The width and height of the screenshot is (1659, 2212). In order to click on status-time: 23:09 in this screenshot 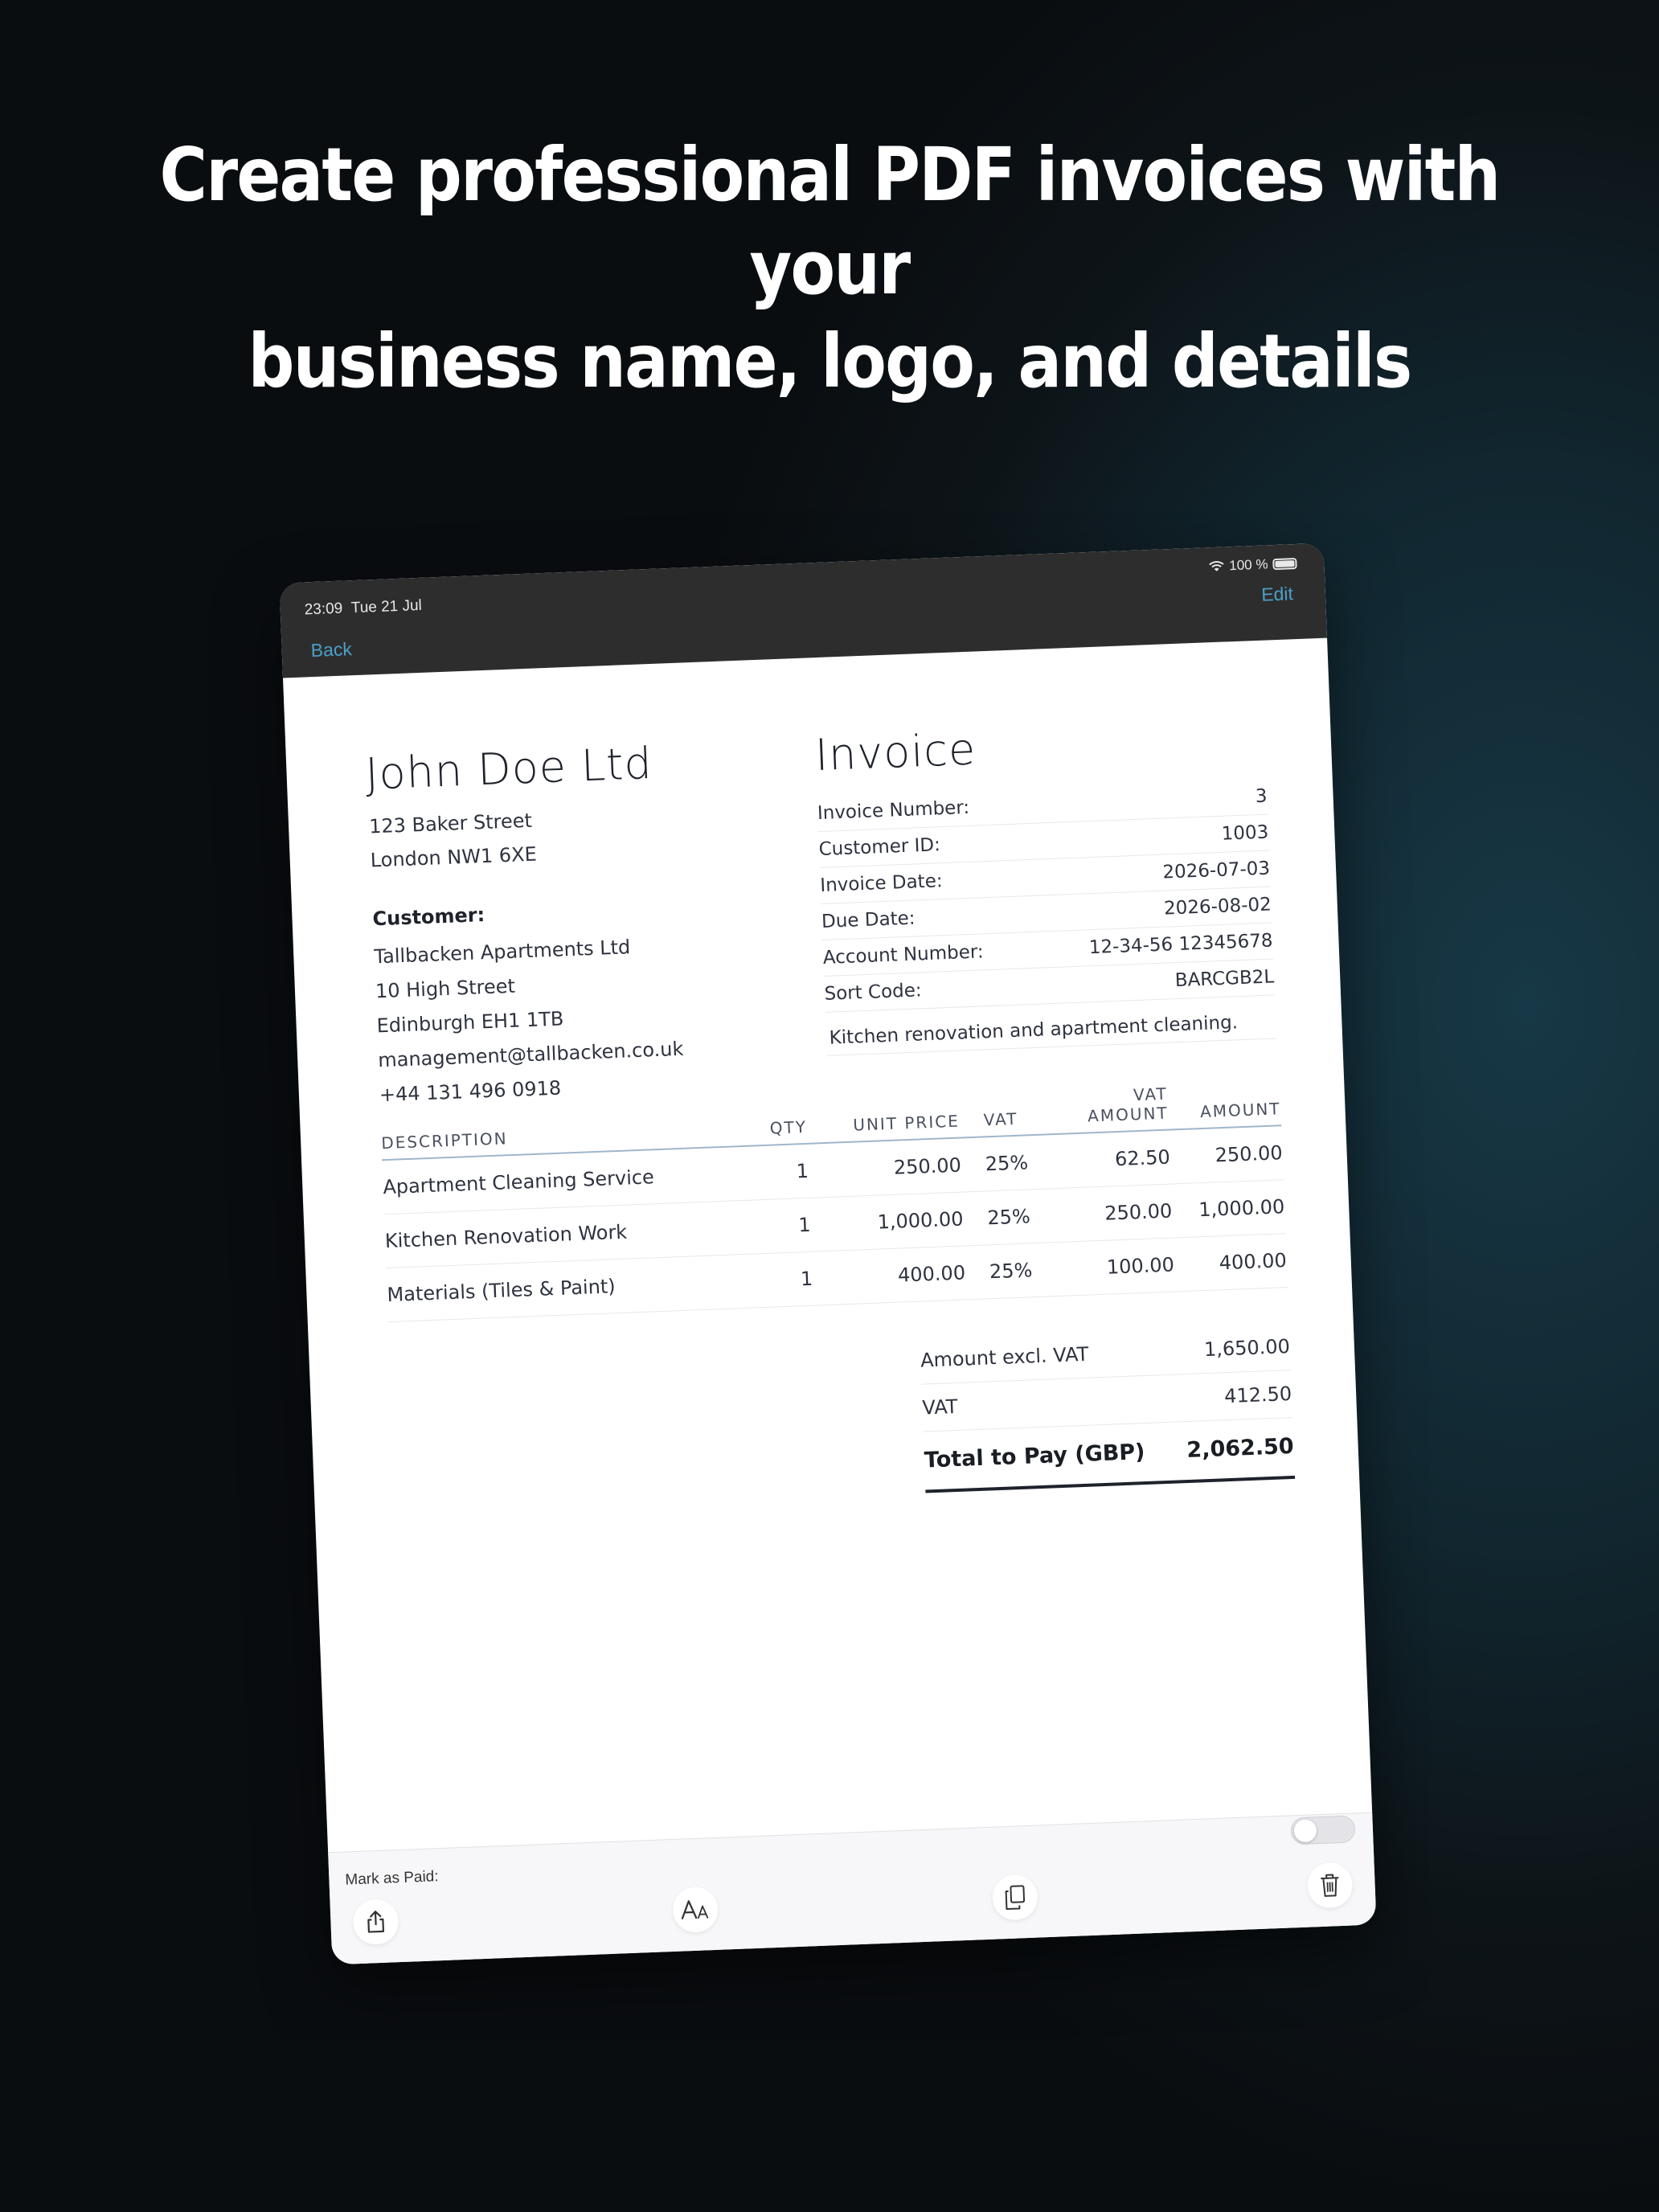, I will do `click(323, 609)`.